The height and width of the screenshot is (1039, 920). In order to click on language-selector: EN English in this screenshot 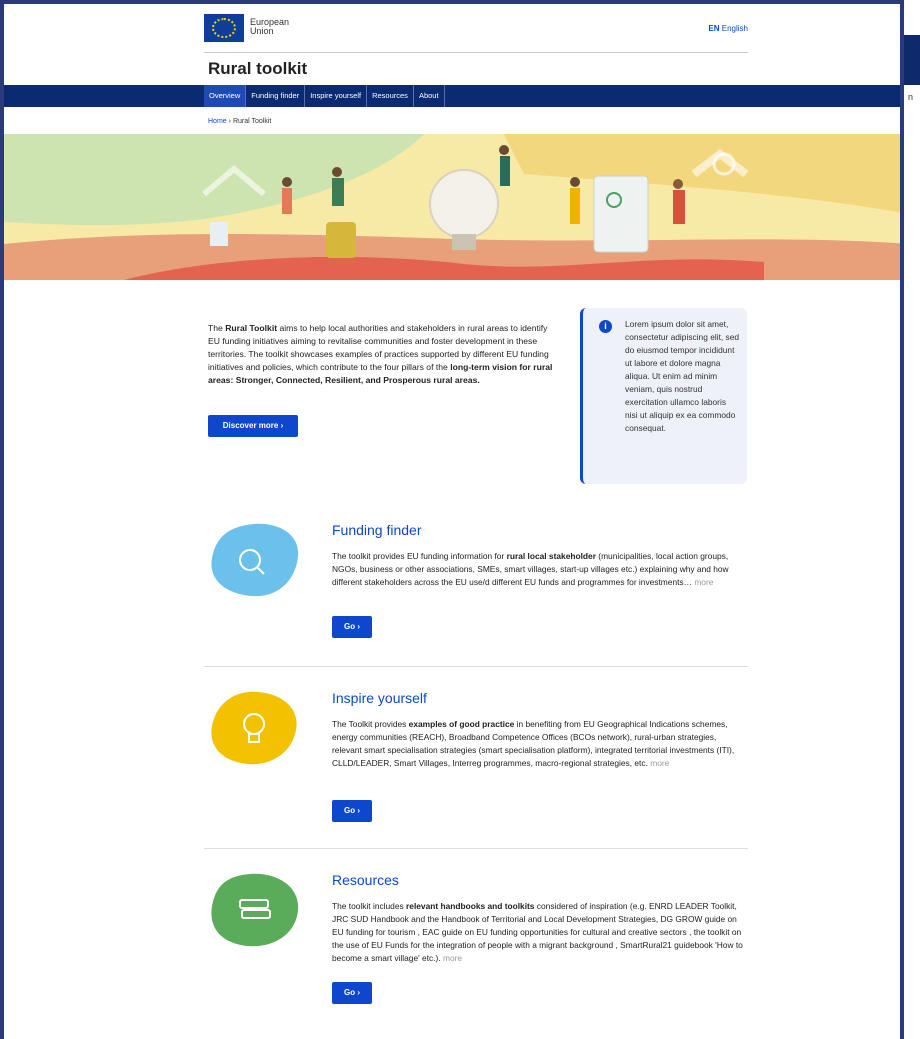, I will do `click(728, 28)`.